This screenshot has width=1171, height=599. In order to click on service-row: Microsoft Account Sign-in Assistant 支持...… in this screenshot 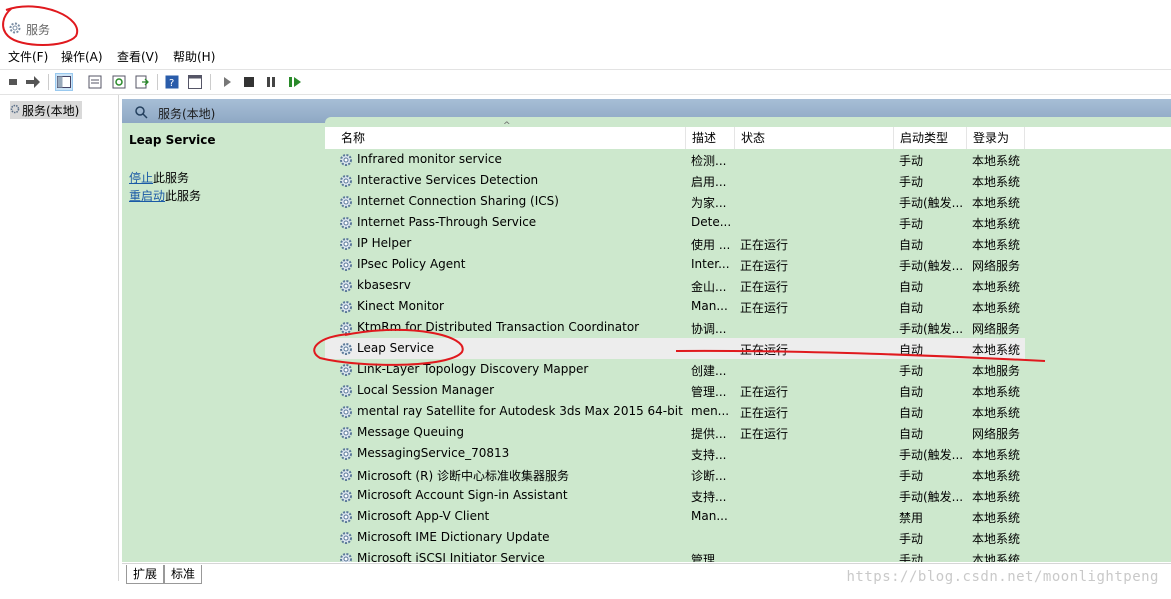, I will do `click(675, 495)`.